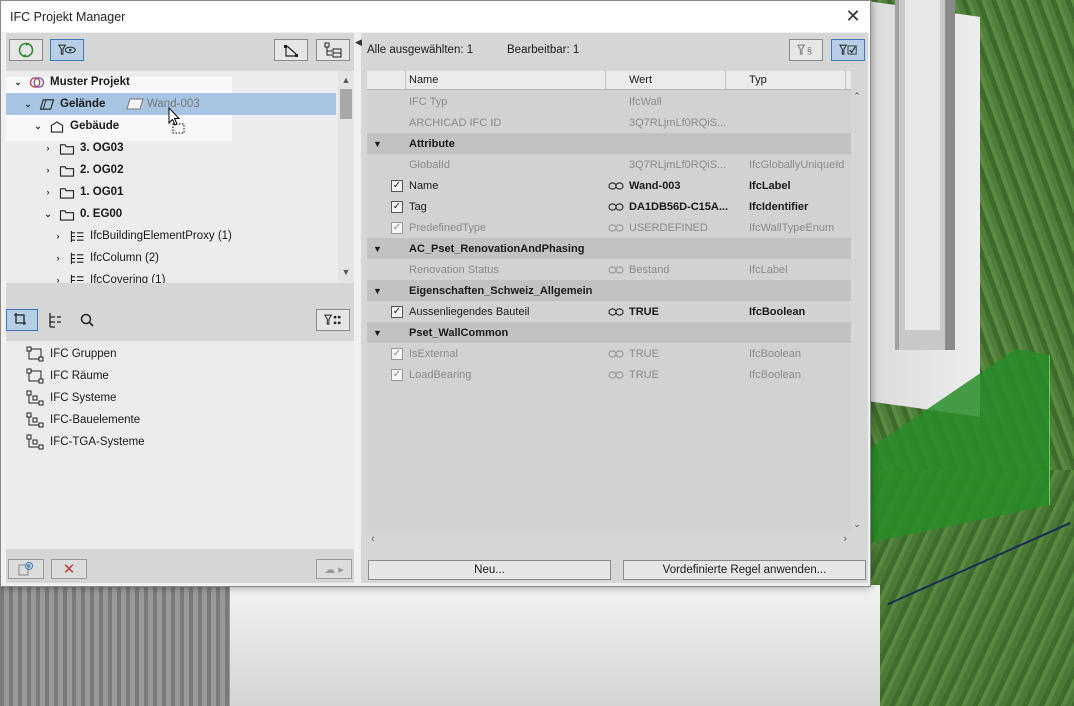 The height and width of the screenshot is (706, 1074). What do you see at coordinates (171, 236) in the screenshot?
I see `tree-item-element-type: › IfcBuildingElementProxy (1)` at bounding box center [171, 236].